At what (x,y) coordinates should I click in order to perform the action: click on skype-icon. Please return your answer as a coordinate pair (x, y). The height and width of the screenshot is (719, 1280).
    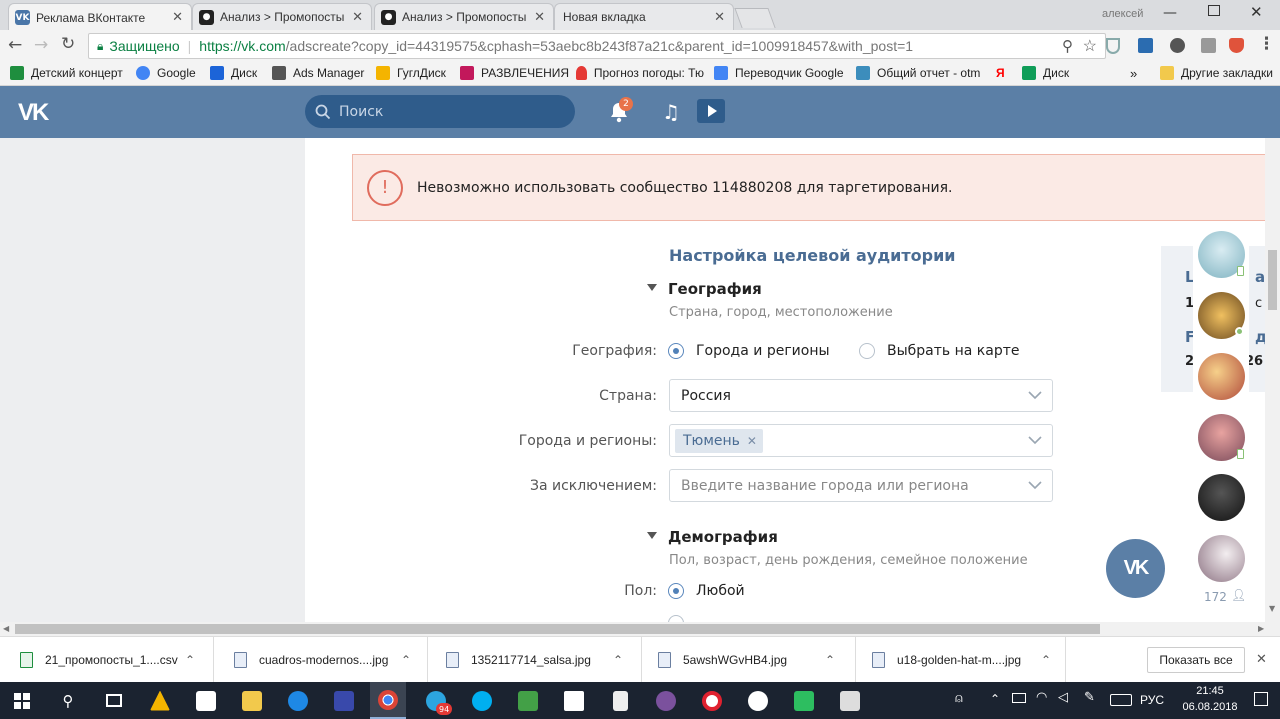
    Looking at the image, I should click on (482, 700).